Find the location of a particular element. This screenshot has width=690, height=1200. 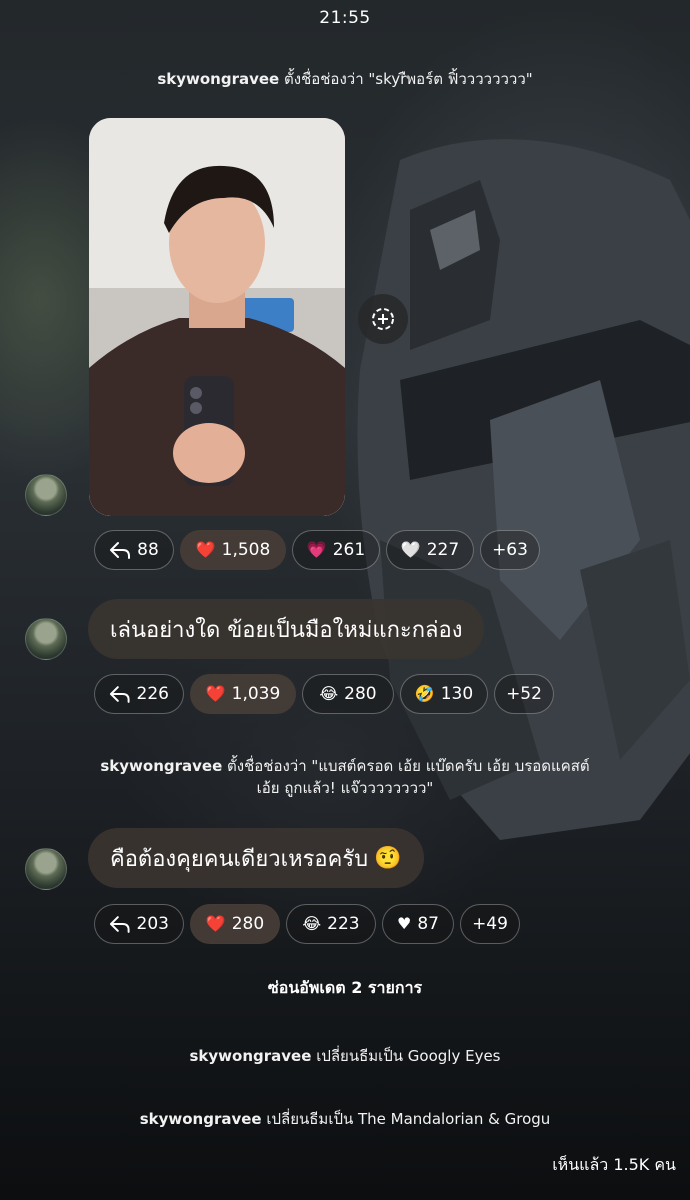

system-message-text: เปลี่ยนธีมเป็น The Mandalorian & Grogu is located at coordinates (408, 1119).